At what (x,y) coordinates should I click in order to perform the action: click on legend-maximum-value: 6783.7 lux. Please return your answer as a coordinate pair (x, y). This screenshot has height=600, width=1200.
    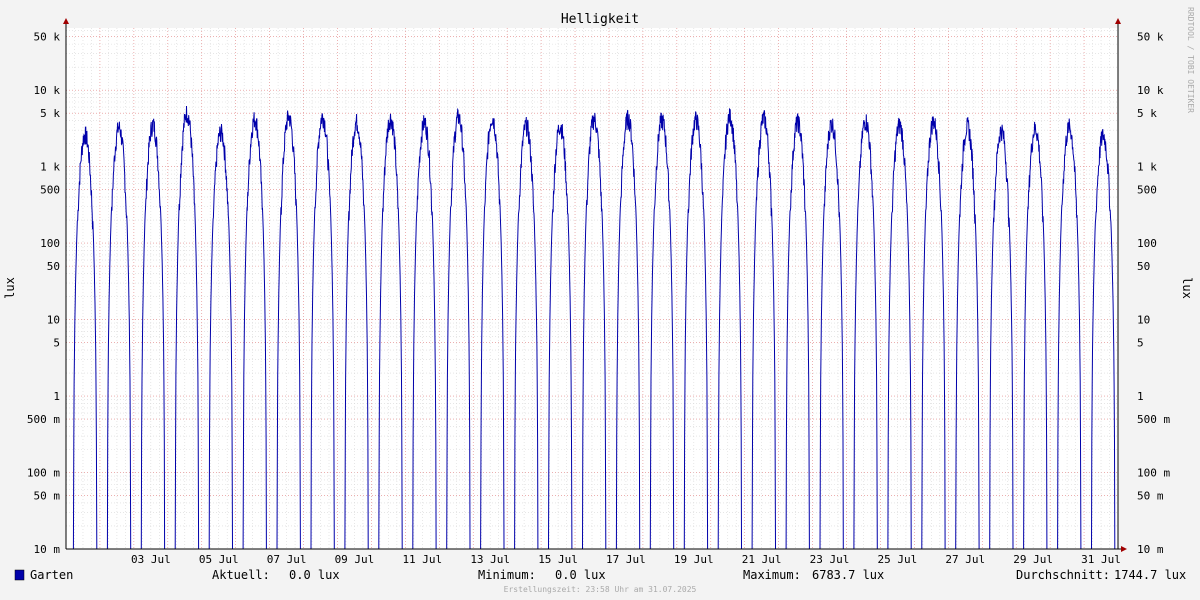
    Looking at the image, I should click on (848, 575).